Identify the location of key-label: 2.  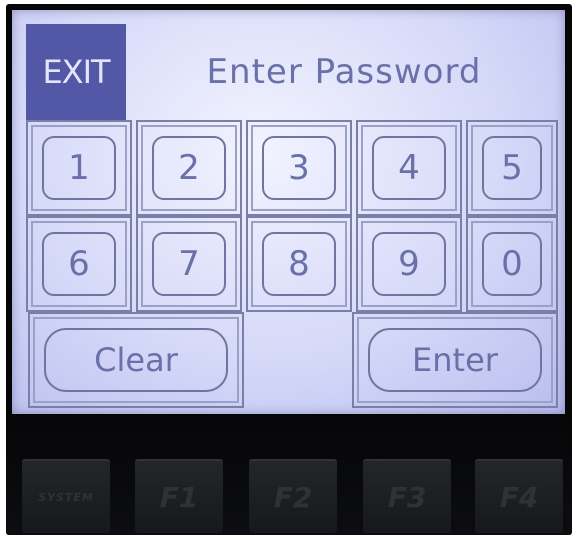
(189, 168).